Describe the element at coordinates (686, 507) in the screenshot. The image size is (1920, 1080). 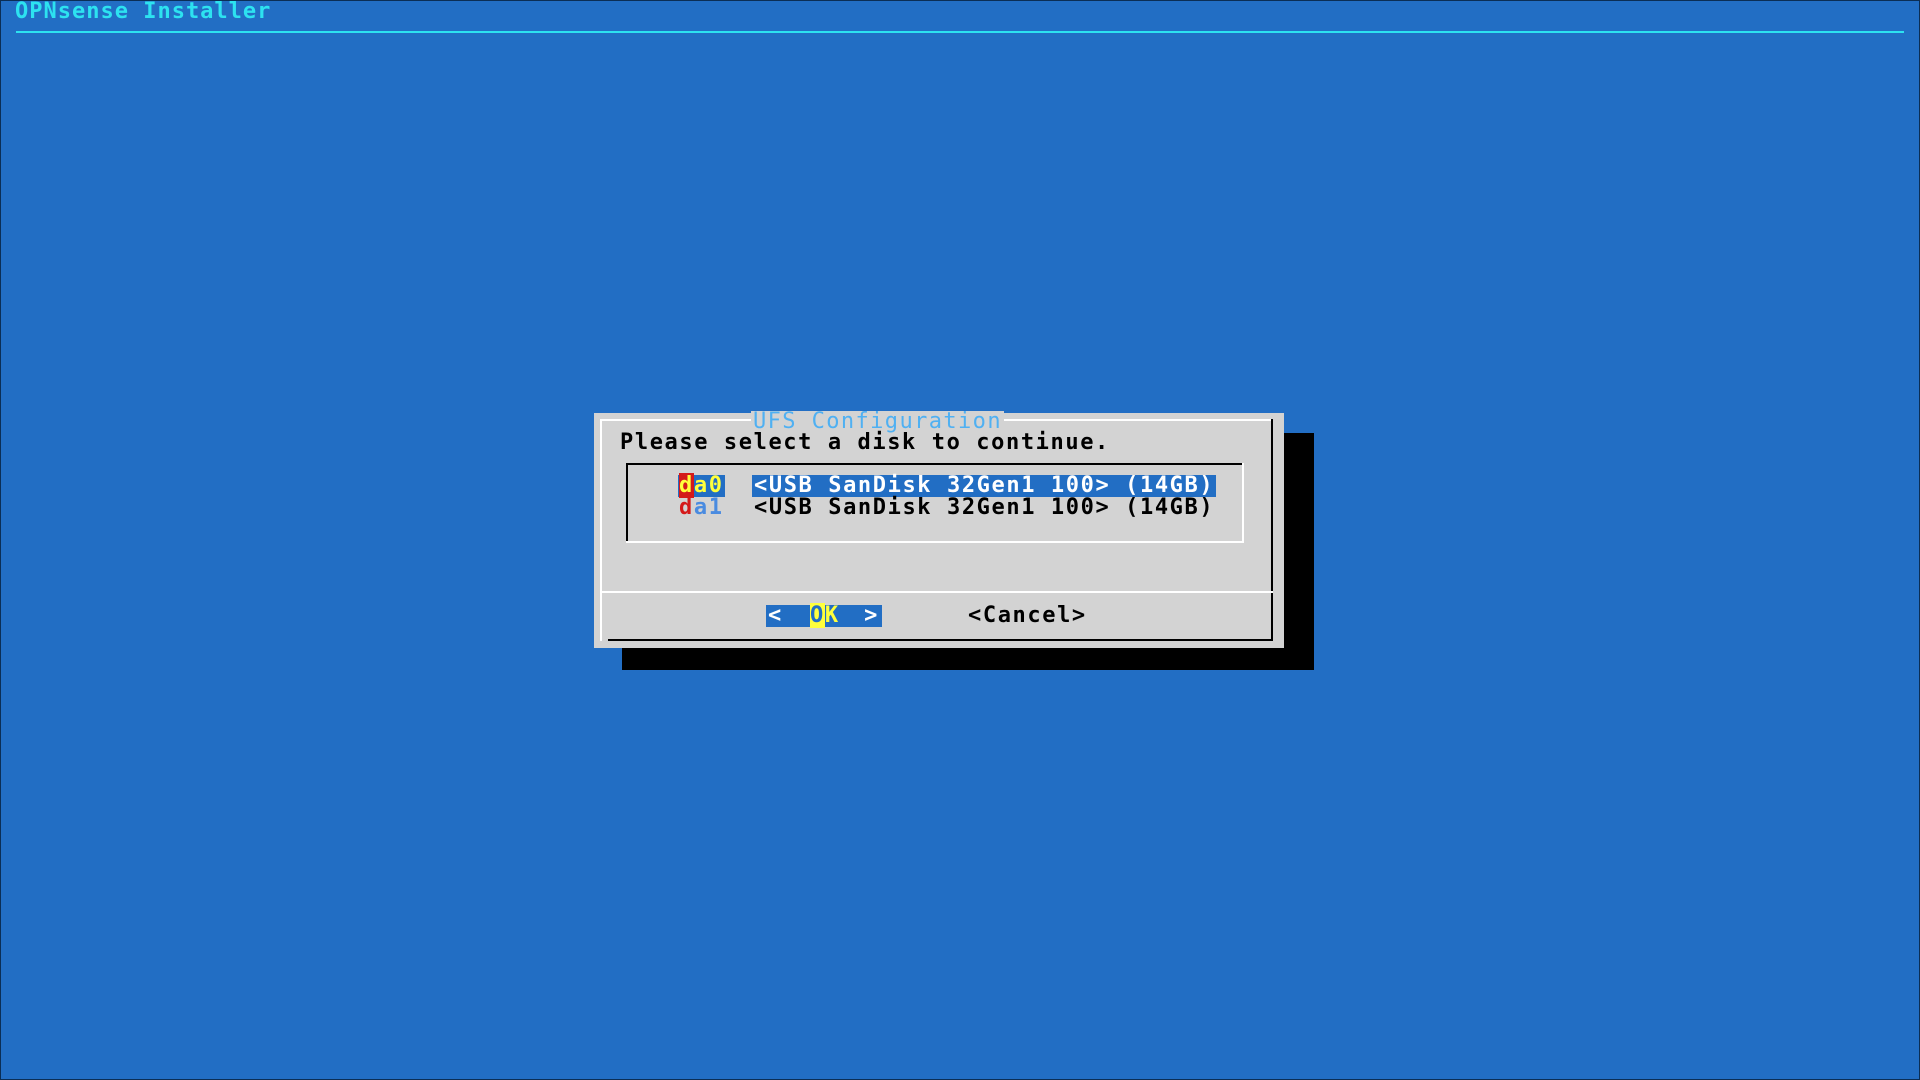
I see `disk-tag-hotkey: d` at that location.